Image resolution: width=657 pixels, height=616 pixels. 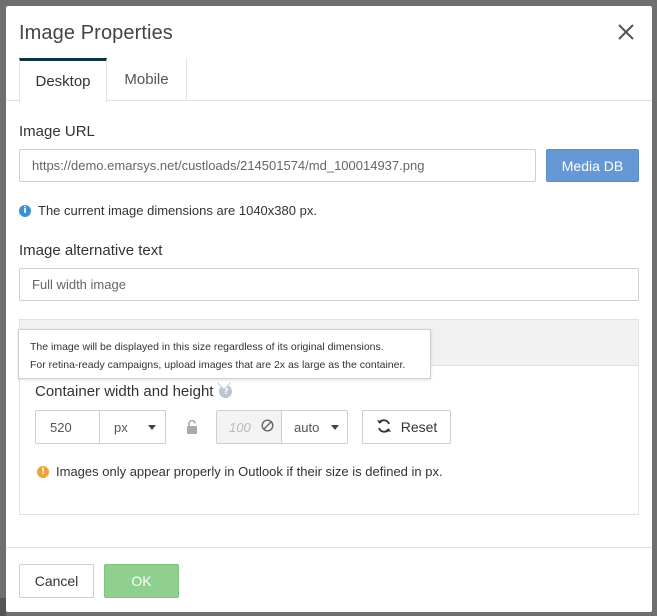 What do you see at coordinates (25, 210) in the screenshot?
I see `info-icon: i` at bounding box center [25, 210].